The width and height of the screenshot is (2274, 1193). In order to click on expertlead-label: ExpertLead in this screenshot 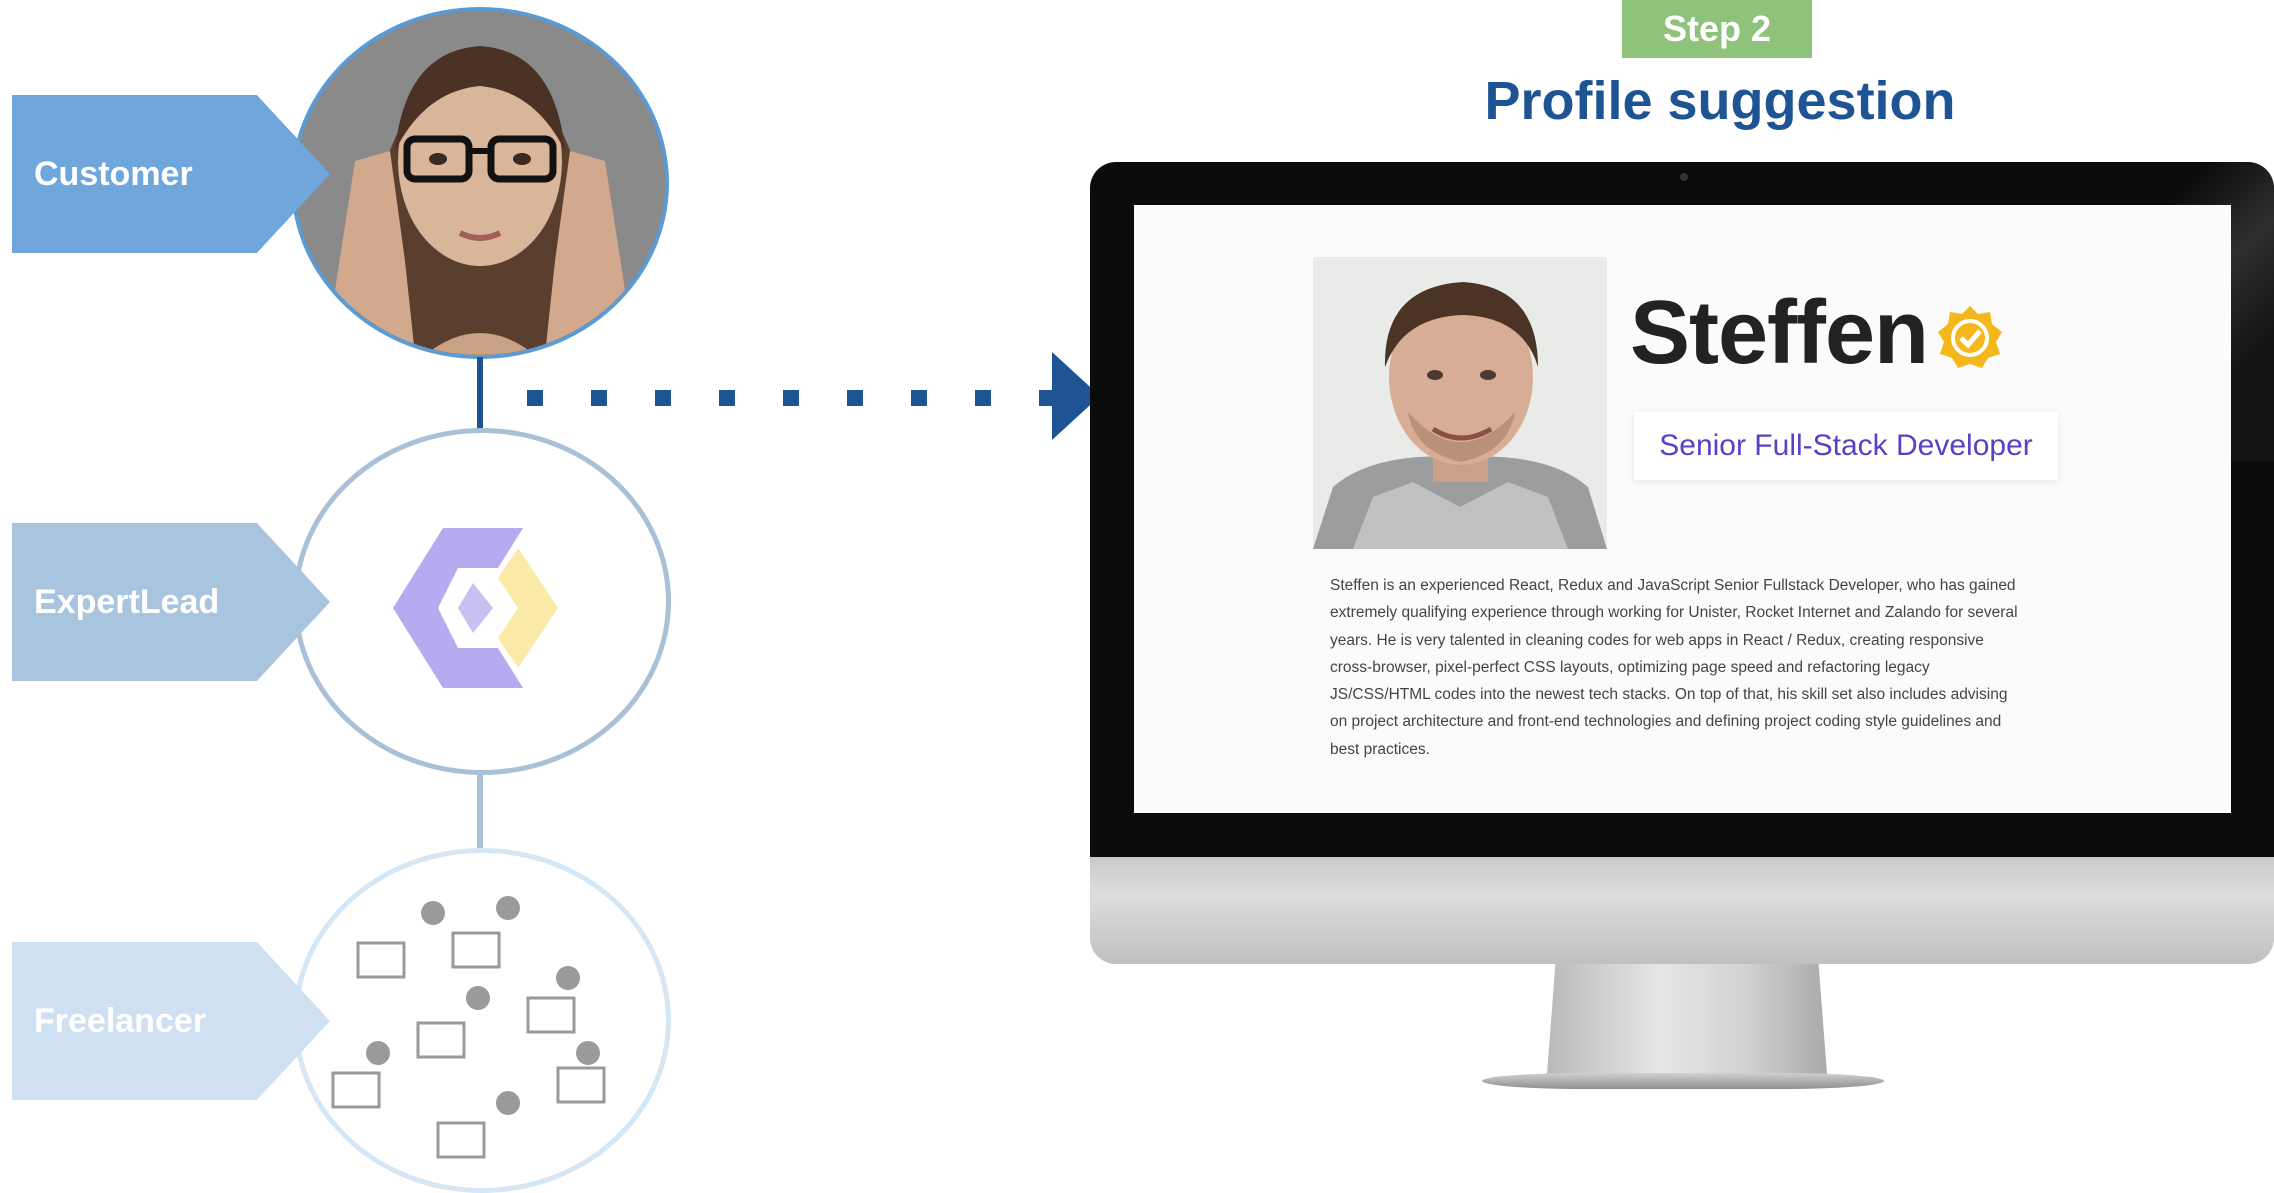, I will do `click(127, 601)`.